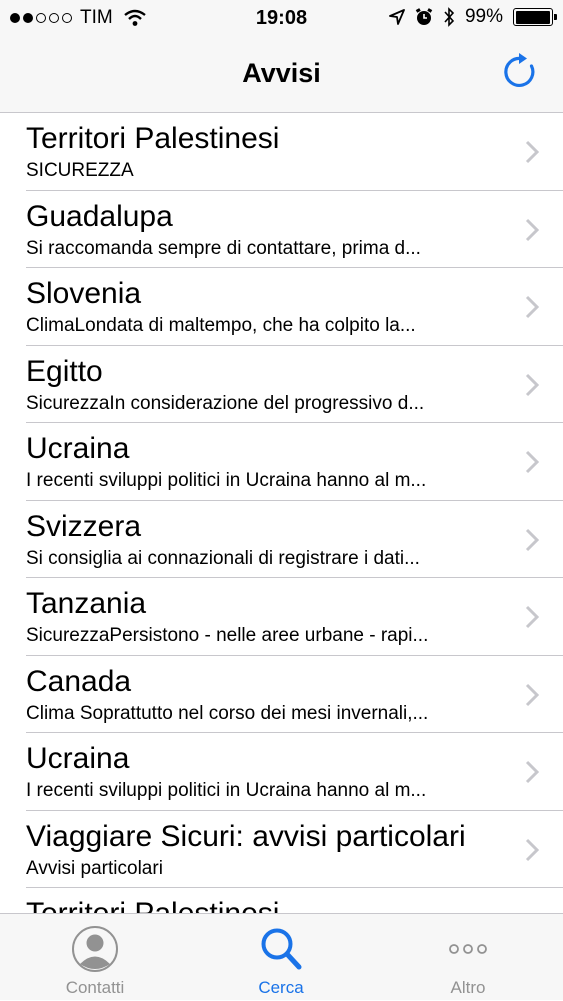 Image resolution: width=563 pixels, height=1001 pixels. What do you see at coordinates (281, 19) in the screenshot?
I see `status-bar: TIM 19:08 99%` at bounding box center [281, 19].